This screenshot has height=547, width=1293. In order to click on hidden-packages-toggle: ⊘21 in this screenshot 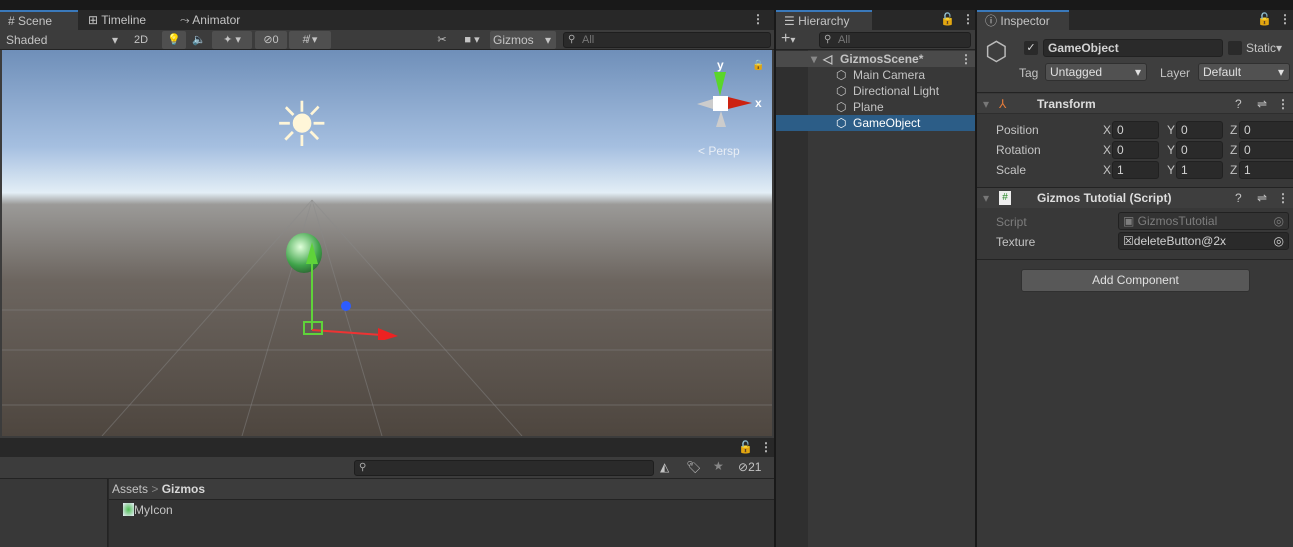, I will do `click(749, 467)`.